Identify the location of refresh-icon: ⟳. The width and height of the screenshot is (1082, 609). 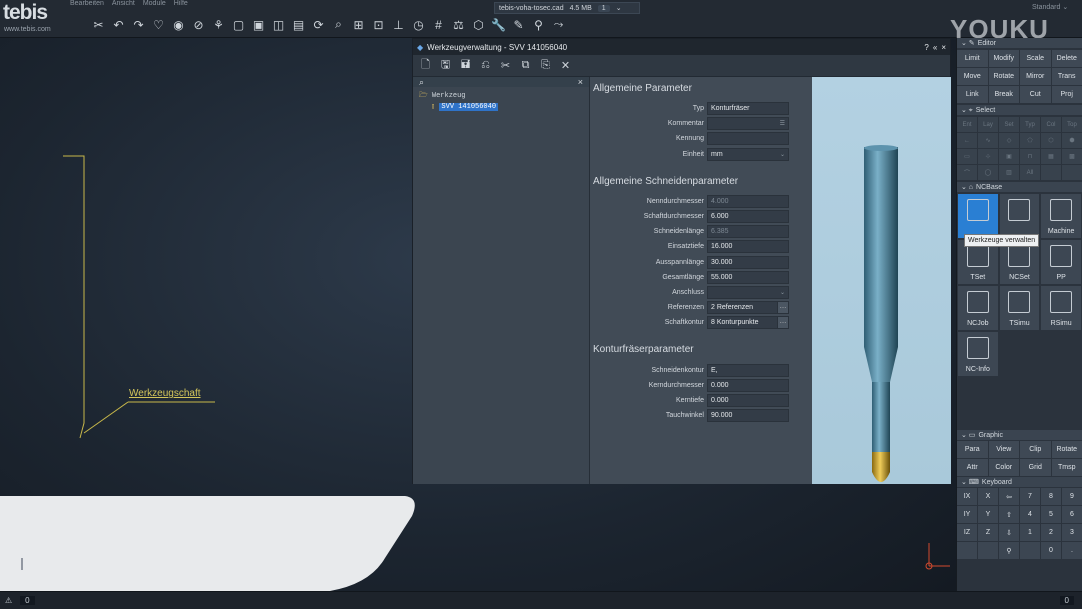
(318, 24).